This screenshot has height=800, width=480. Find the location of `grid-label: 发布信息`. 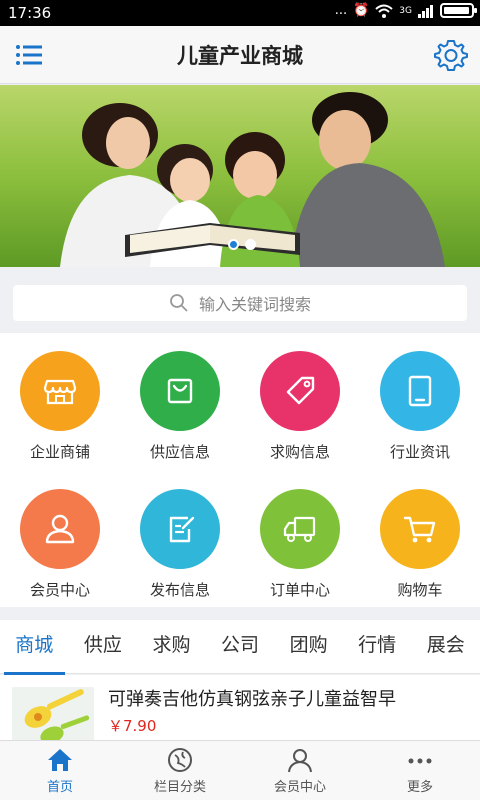

grid-label: 发布信息 is located at coordinates (179, 590).